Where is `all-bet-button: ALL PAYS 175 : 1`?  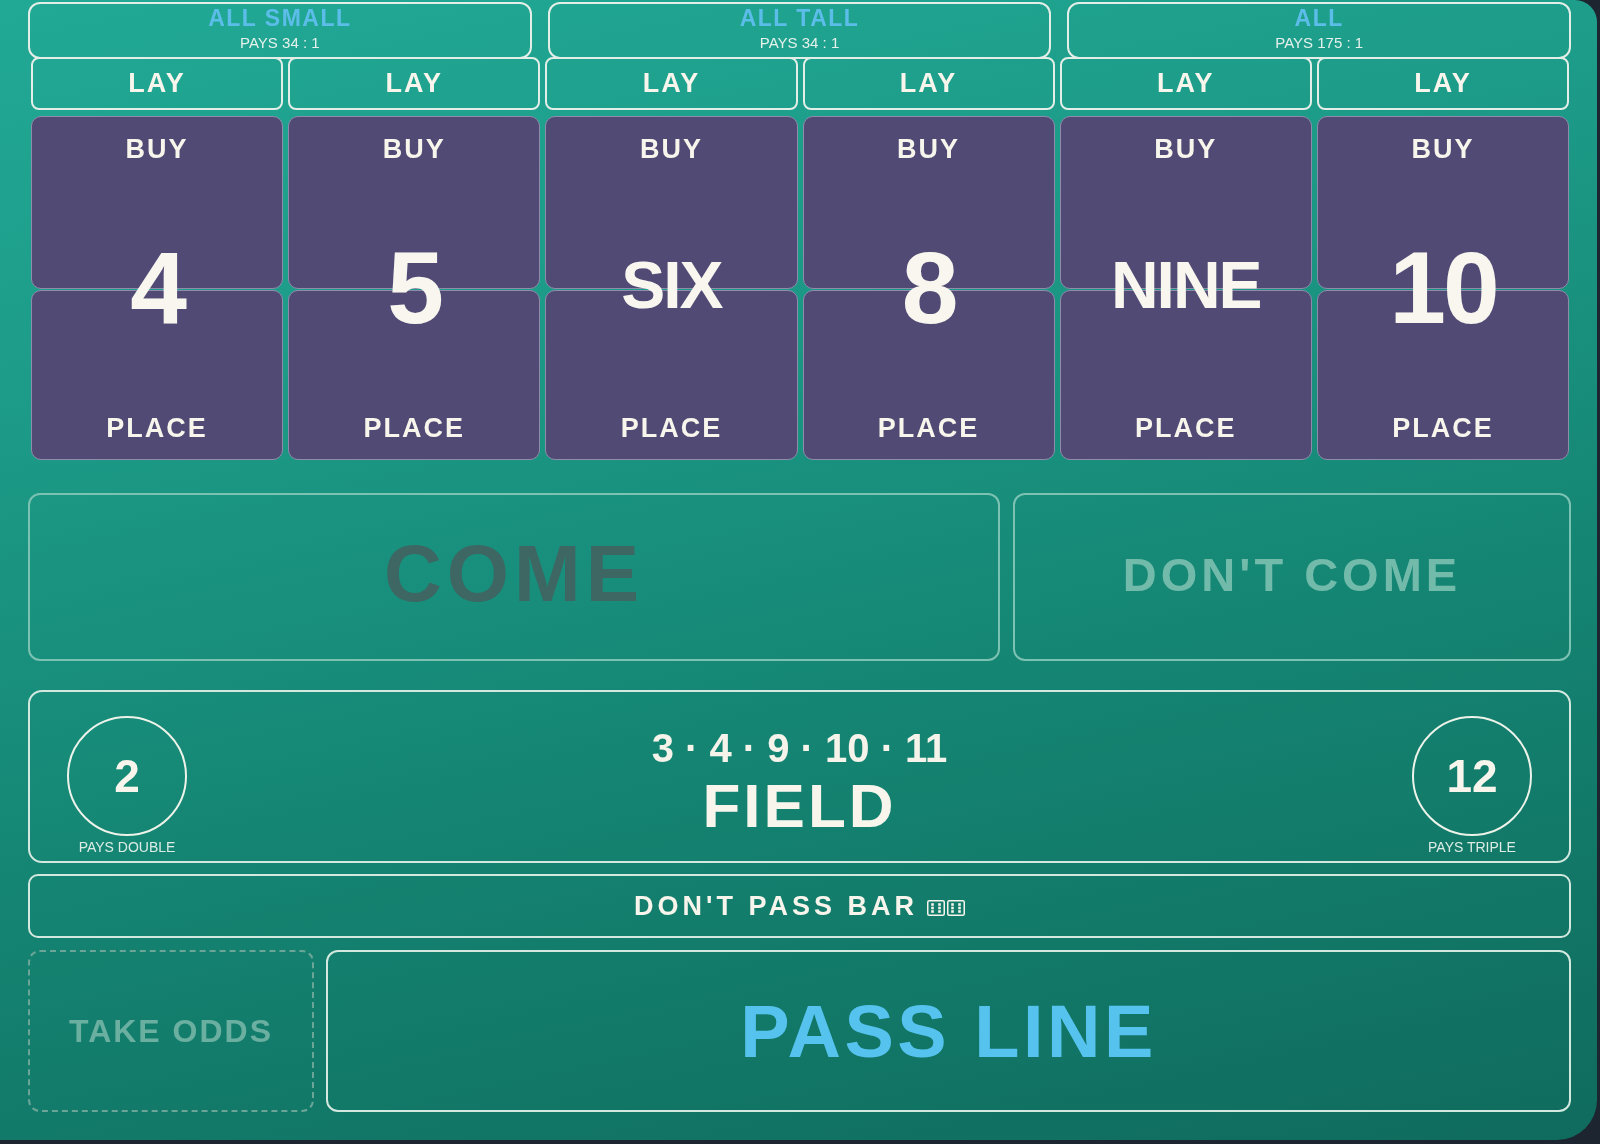 all-bet-button: ALL PAYS 175 : 1 is located at coordinates (1319, 30).